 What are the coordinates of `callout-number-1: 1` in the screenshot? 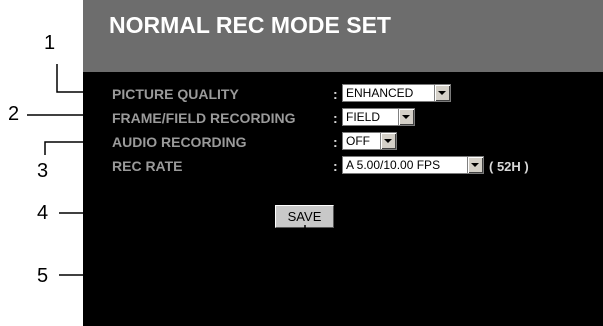 It's located at (50, 43).